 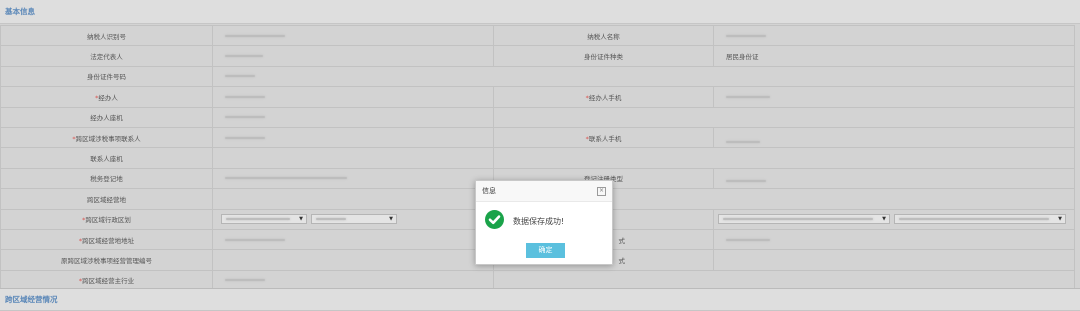 What do you see at coordinates (894, 137) in the screenshot?
I see `input-contact-mobile` at bounding box center [894, 137].